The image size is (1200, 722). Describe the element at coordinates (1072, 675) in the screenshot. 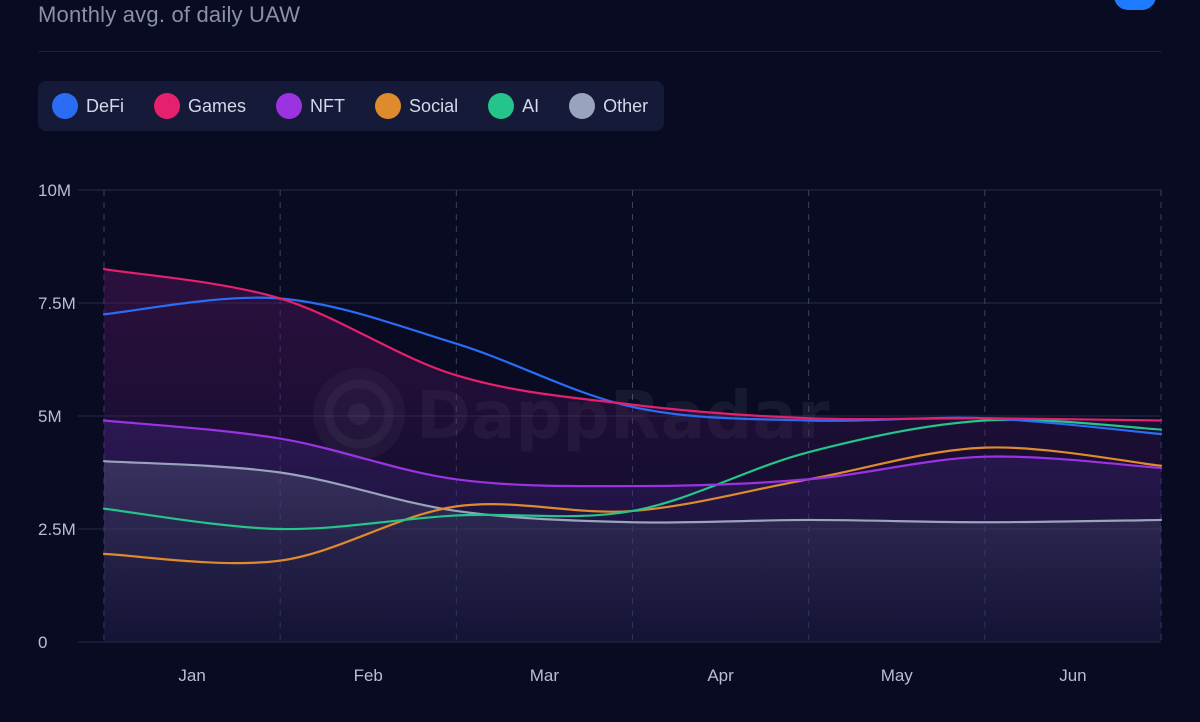

I see `x-tick-label: Jun` at that location.